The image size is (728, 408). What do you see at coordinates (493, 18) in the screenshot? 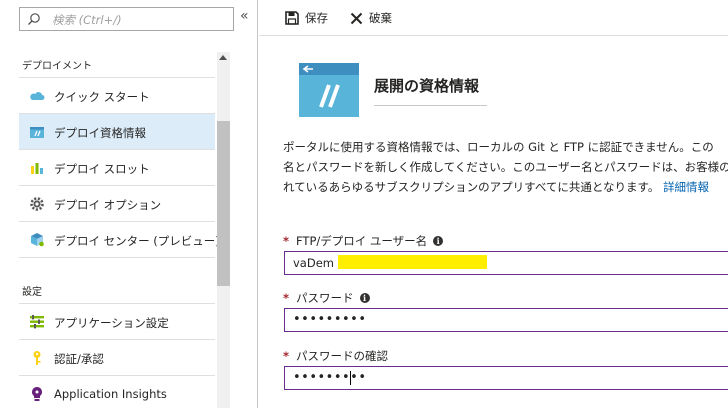
I see `command-bar: 保存 破棄` at bounding box center [493, 18].